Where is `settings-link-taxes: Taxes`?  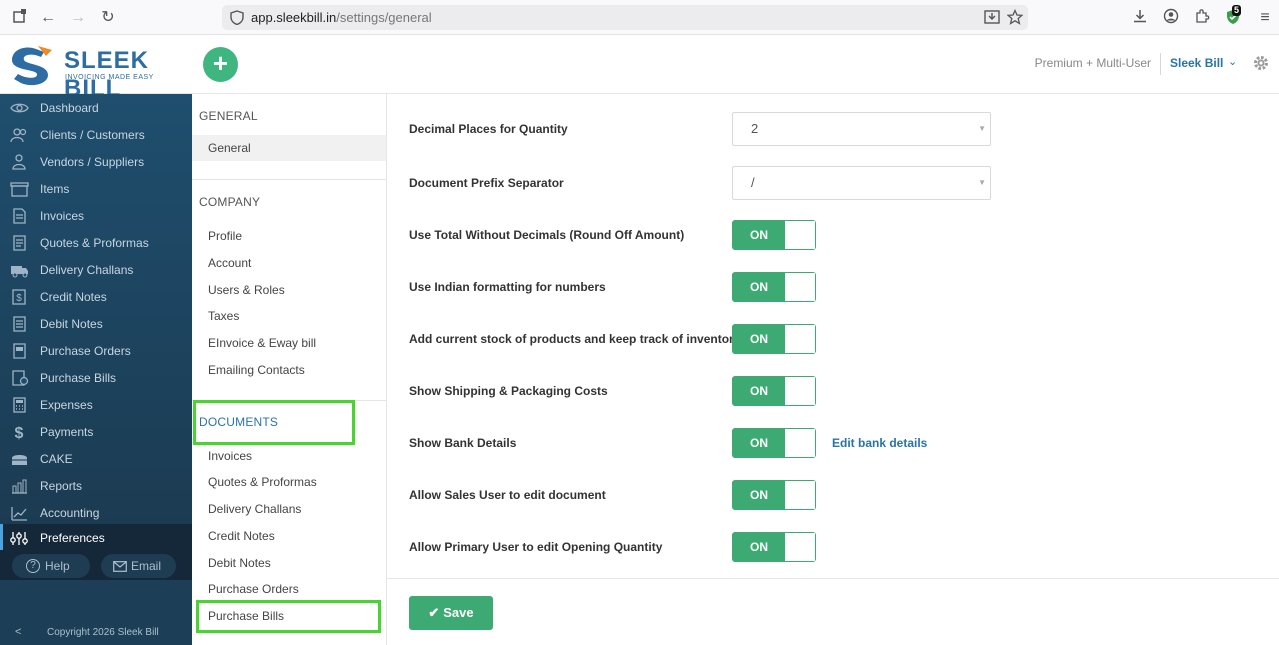
settings-link-taxes: Taxes is located at coordinates (223, 316).